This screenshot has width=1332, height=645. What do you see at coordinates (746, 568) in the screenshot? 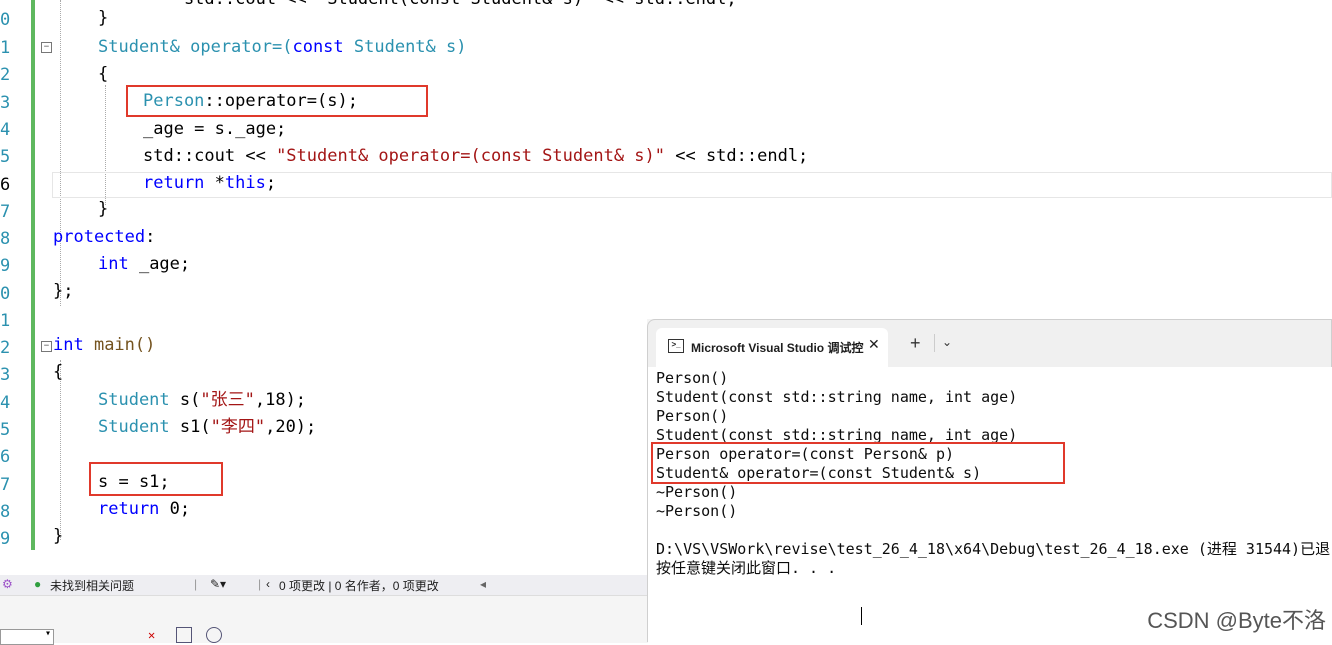
I see `terminal-line: 按任意键关闭此窗口. . .` at bounding box center [746, 568].